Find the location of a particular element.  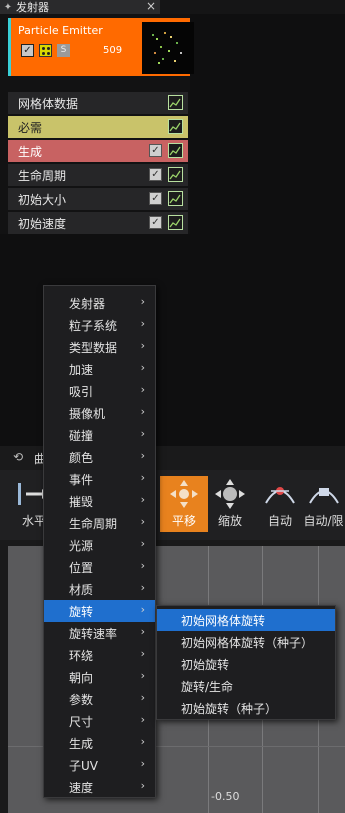

auto-clamped-button: 自动/限 is located at coordinates (323, 504).